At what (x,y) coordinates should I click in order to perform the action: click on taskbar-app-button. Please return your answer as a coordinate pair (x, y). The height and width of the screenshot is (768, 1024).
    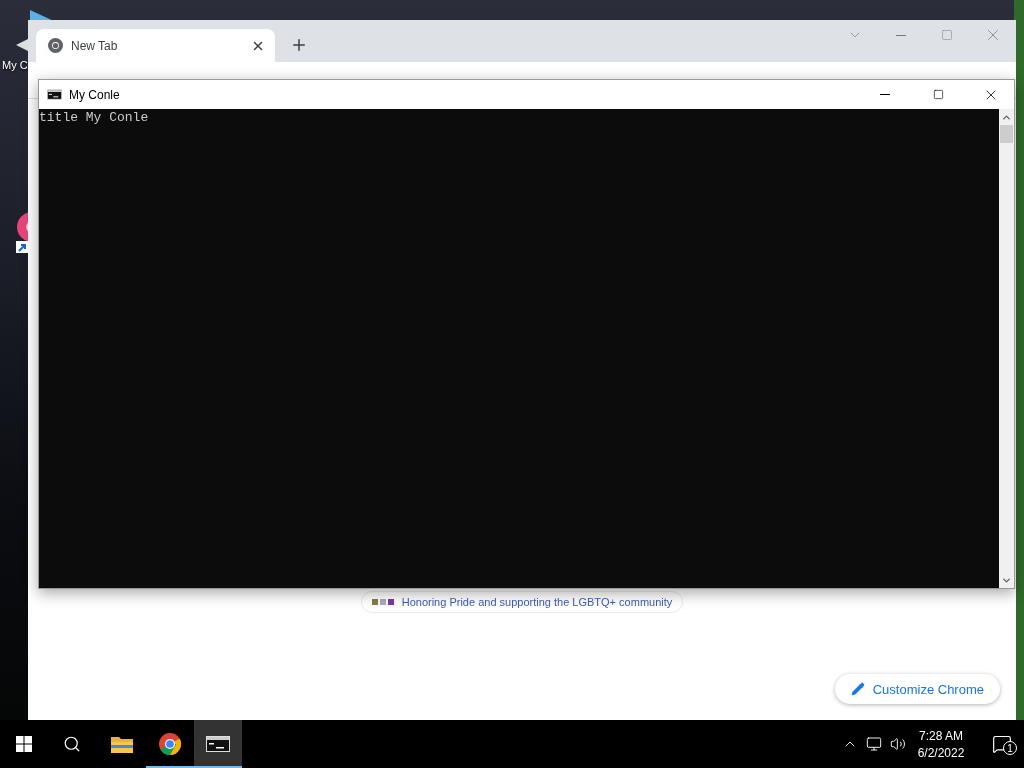
    Looking at the image, I should click on (218, 744).